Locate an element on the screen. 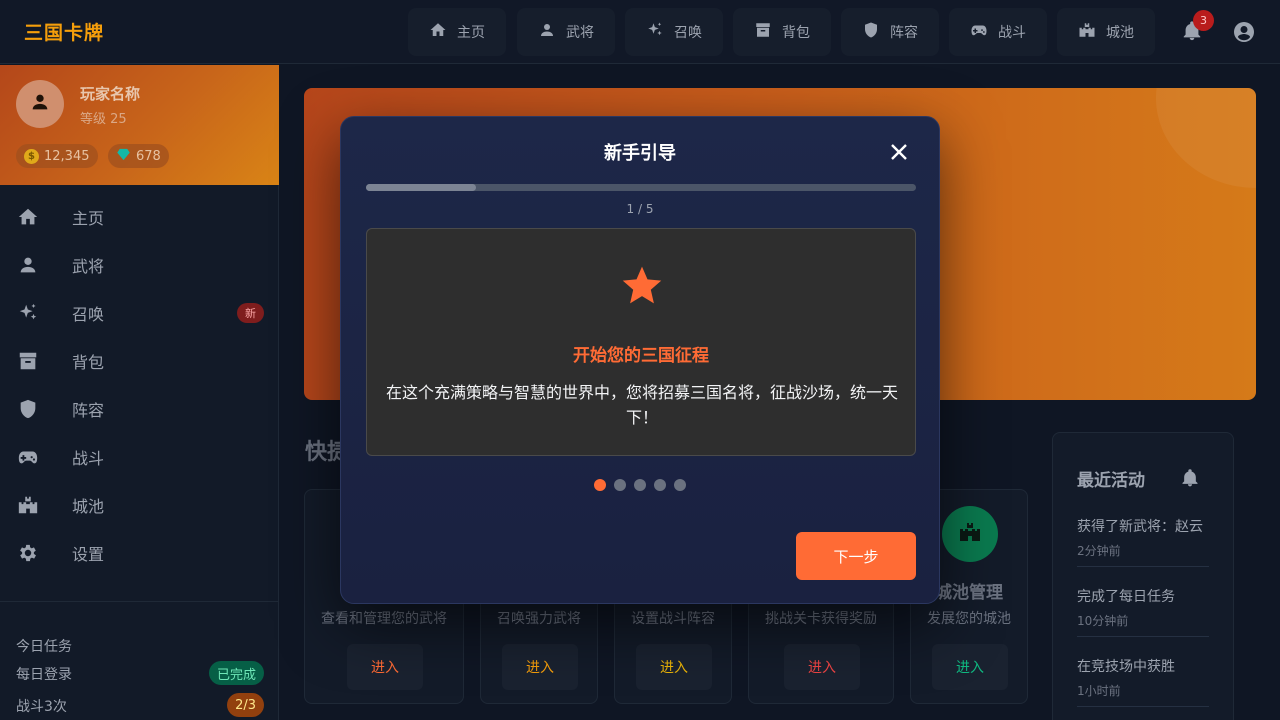  sidebar-item-formation: 阵容 is located at coordinates (139, 409).